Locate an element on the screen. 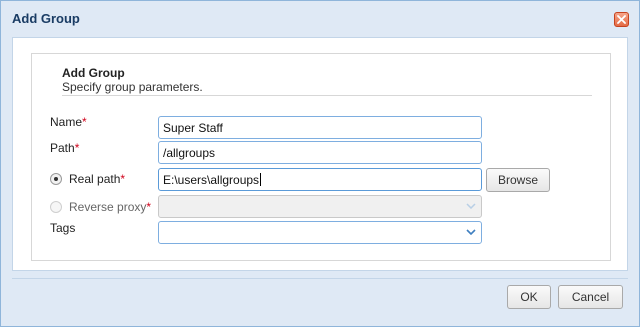  reverse-proxy-label: Reverse proxy* is located at coordinates (110, 207).